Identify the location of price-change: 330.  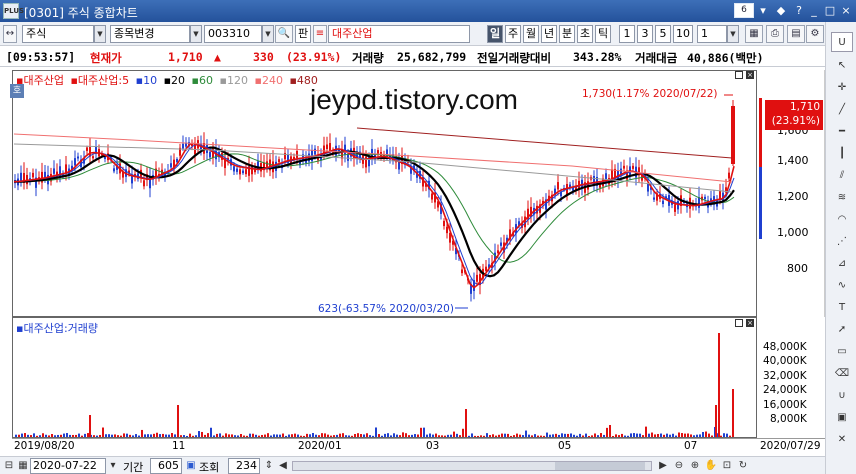
(263, 57).